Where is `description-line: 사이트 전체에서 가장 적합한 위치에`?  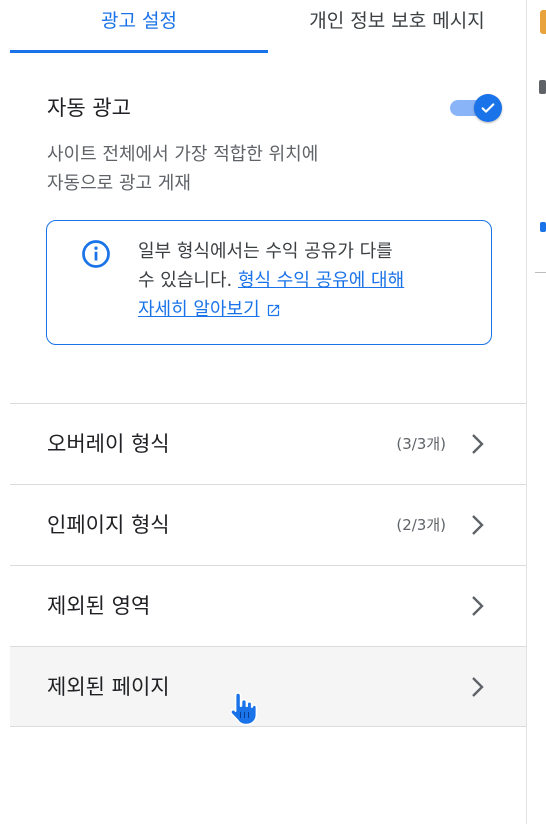
description-line: 사이트 전체에서 가장 적합한 위치에 is located at coordinates (183, 154).